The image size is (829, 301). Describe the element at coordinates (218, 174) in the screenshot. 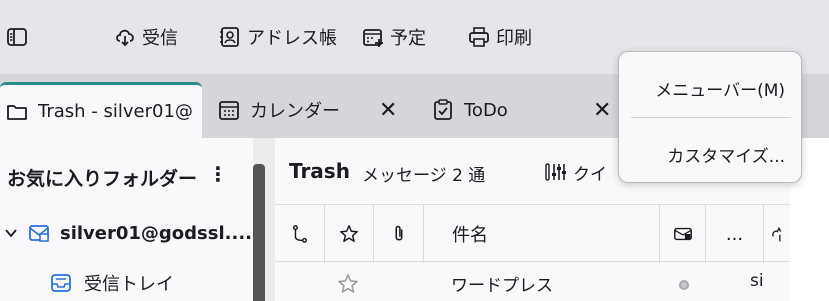

I see `more-options-icon: ⋮` at that location.